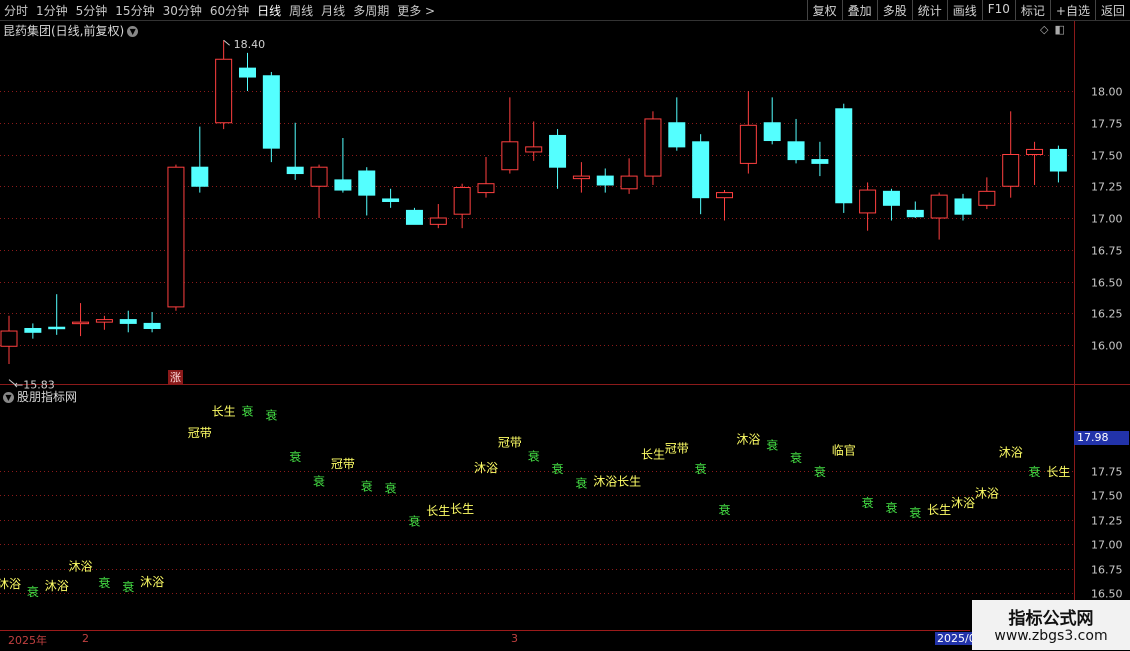 This screenshot has height=651, width=1130. What do you see at coordinates (844, 449) in the screenshot?
I see `indicator-label: 临官` at bounding box center [844, 449].